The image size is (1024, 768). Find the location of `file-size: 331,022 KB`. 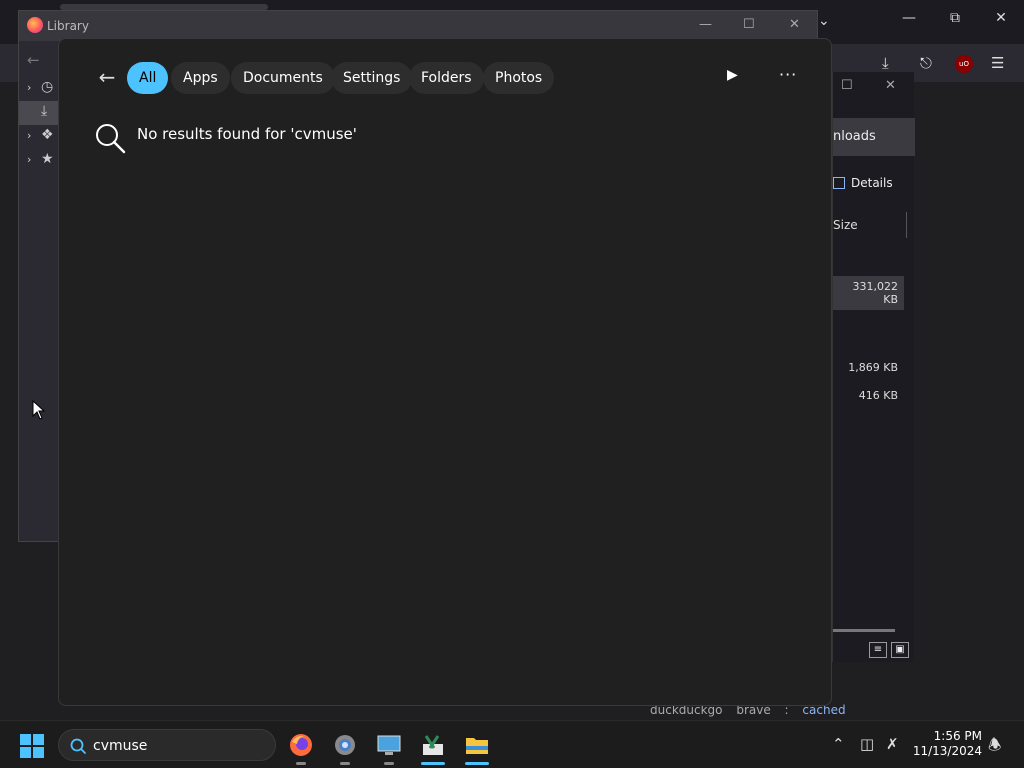

file-size: 331,022 KB is located at coordinates (868, 293).